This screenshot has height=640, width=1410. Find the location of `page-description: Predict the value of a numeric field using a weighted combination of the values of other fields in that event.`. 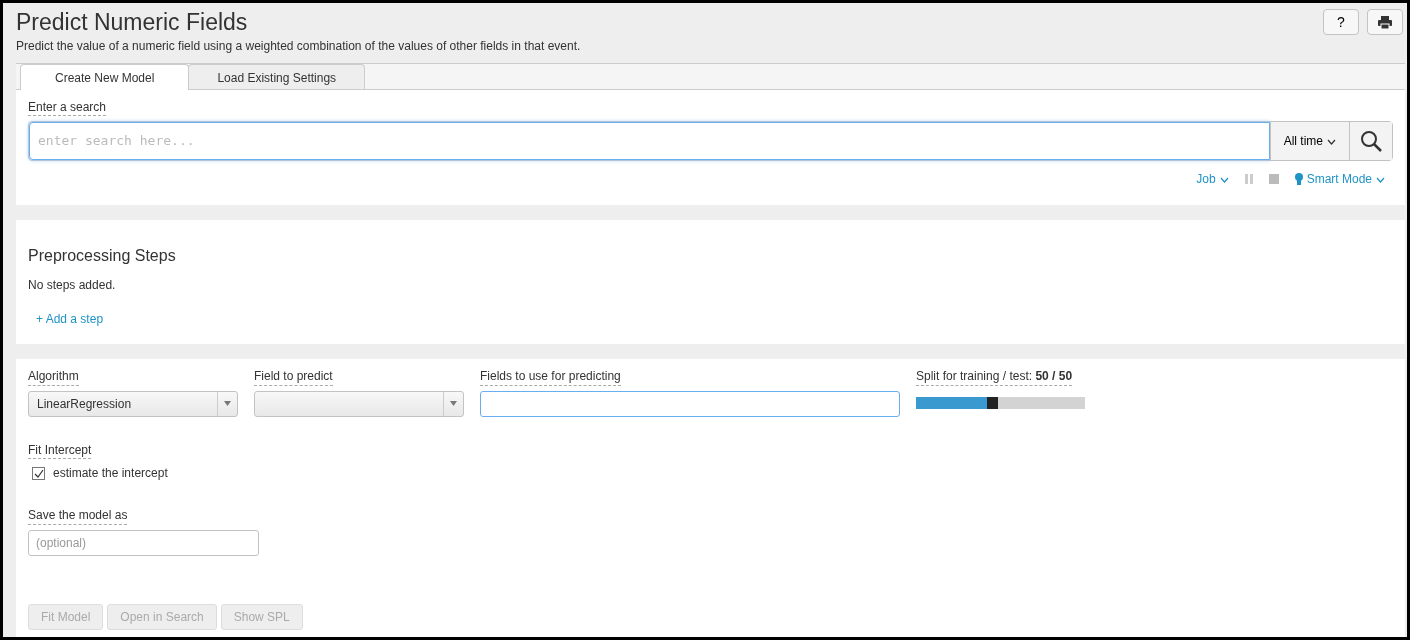

page-description: Predict the value of a numeric field using a weighted combination of the values of other fields in that event. is located at coordinates (299, 46).